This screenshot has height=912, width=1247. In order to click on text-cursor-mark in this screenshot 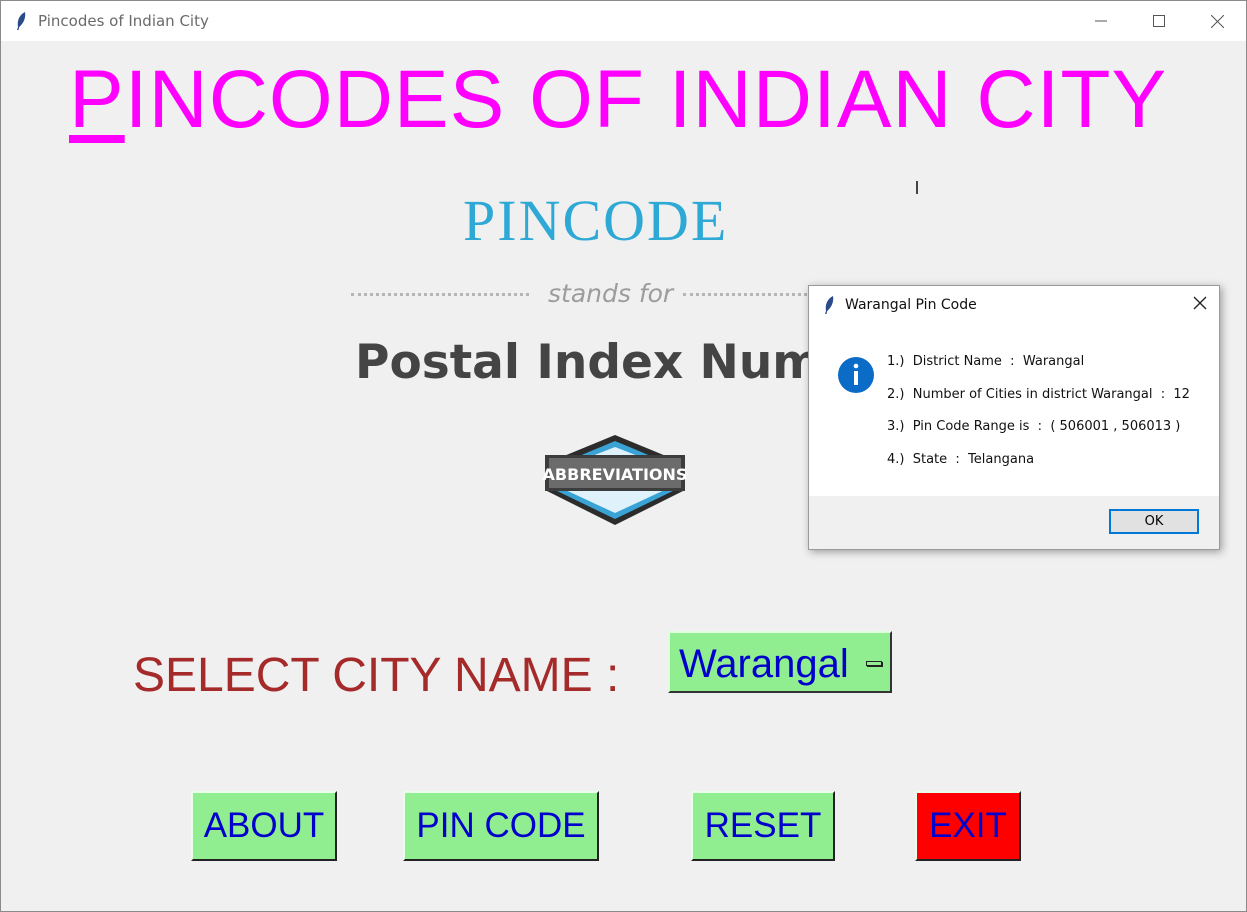, I will do `click(917, 187)`.